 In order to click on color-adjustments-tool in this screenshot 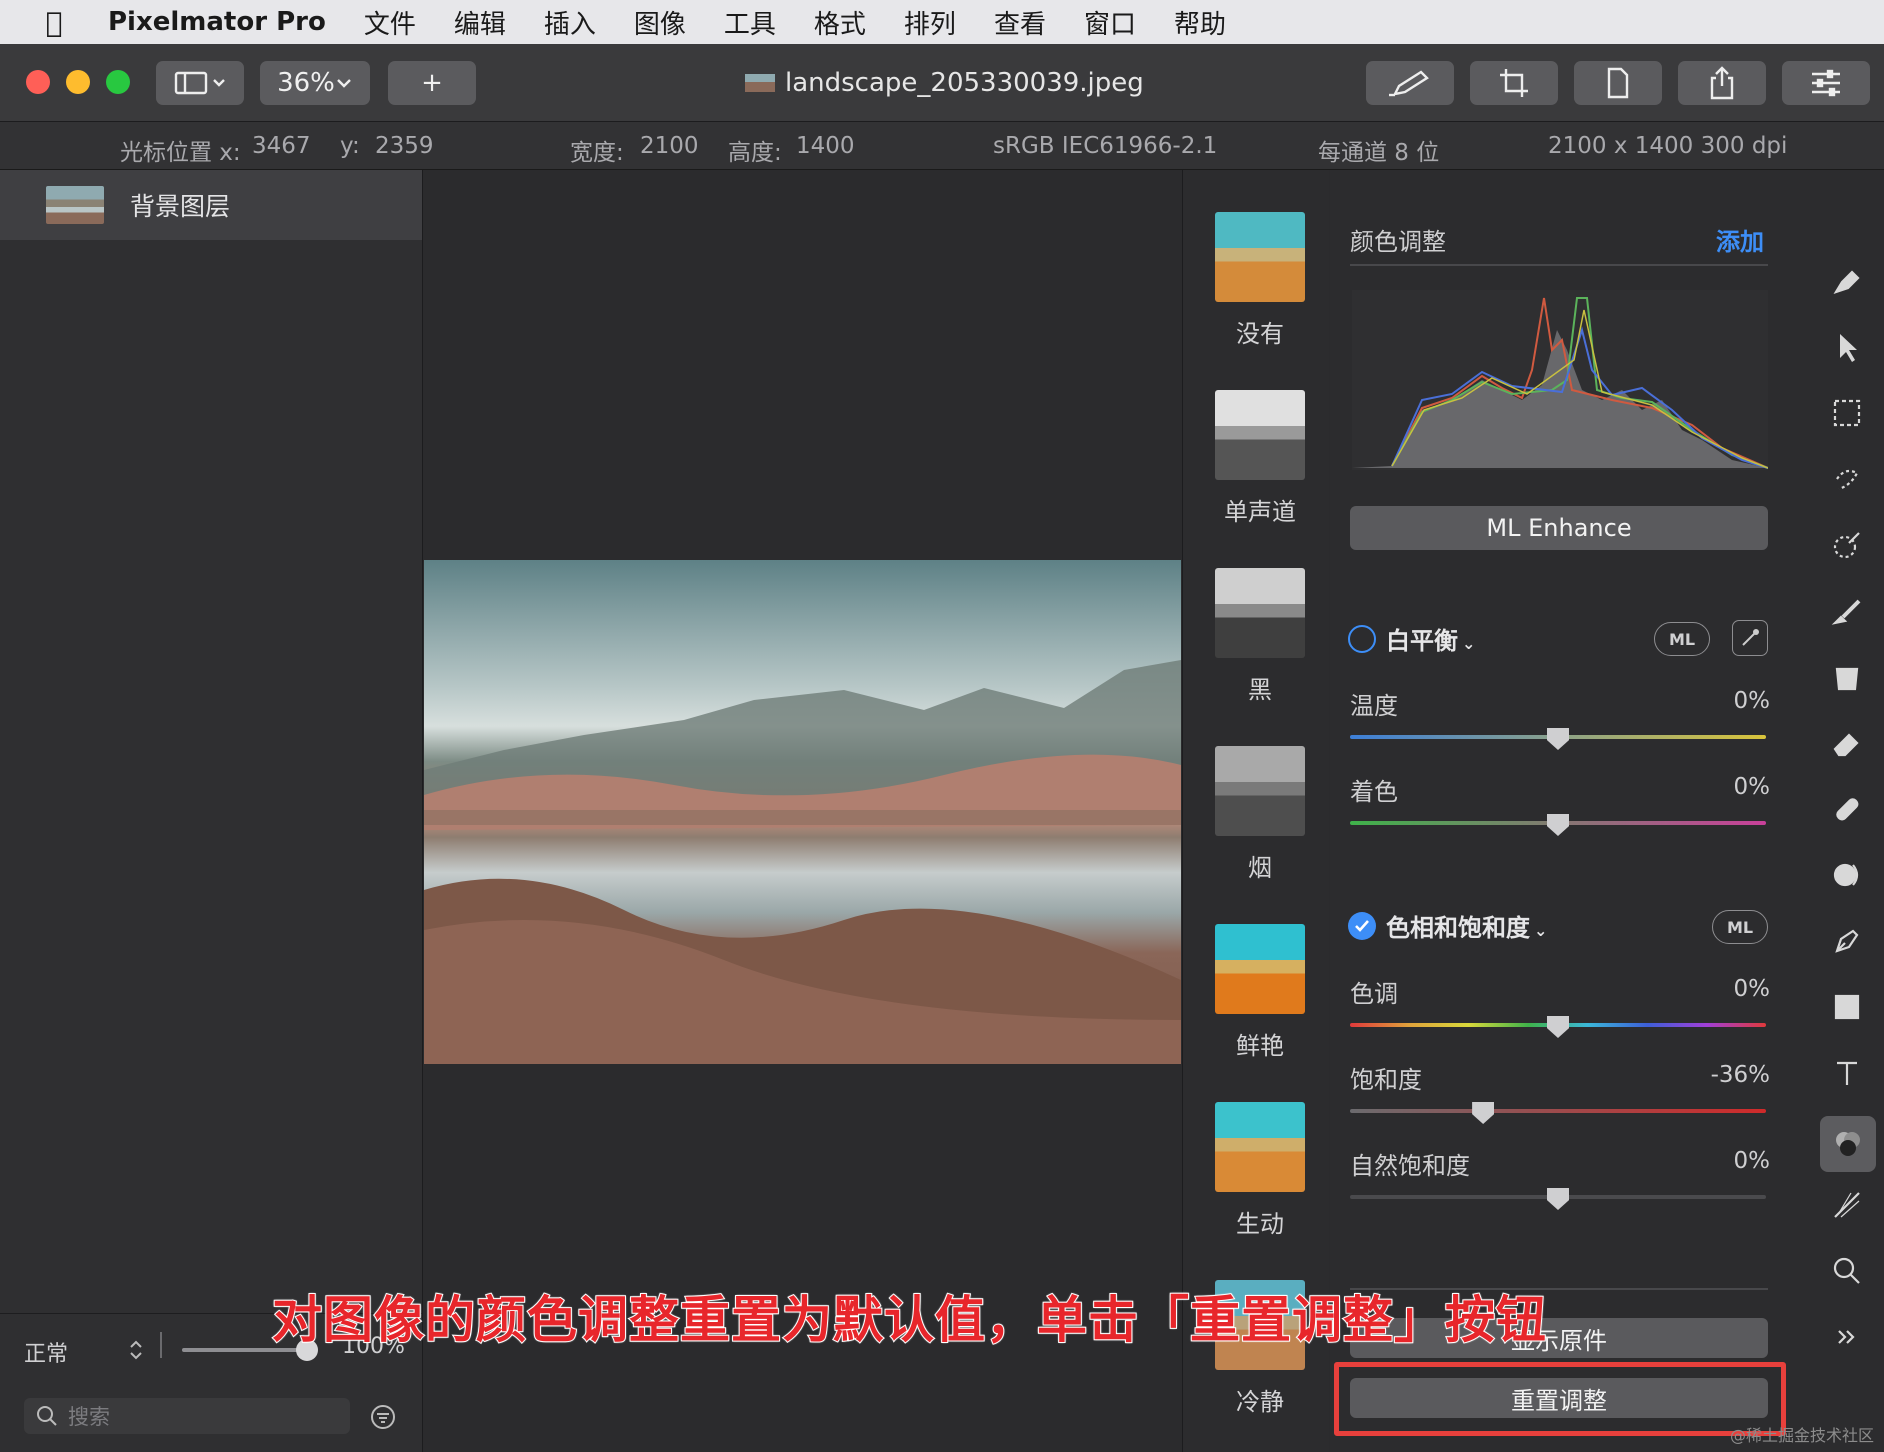, I will do `click(1848, 1144)`.